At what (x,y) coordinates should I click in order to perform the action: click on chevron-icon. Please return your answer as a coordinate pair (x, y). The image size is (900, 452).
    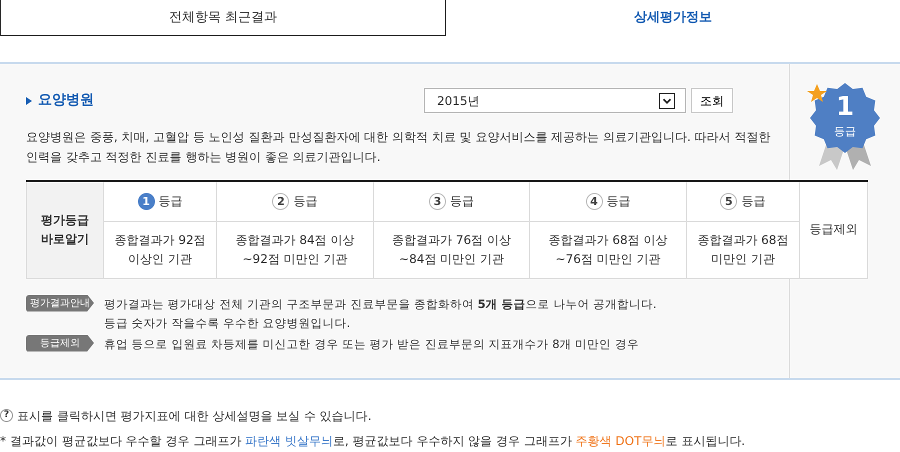
    Looking at the image, I should click on (667, 100).